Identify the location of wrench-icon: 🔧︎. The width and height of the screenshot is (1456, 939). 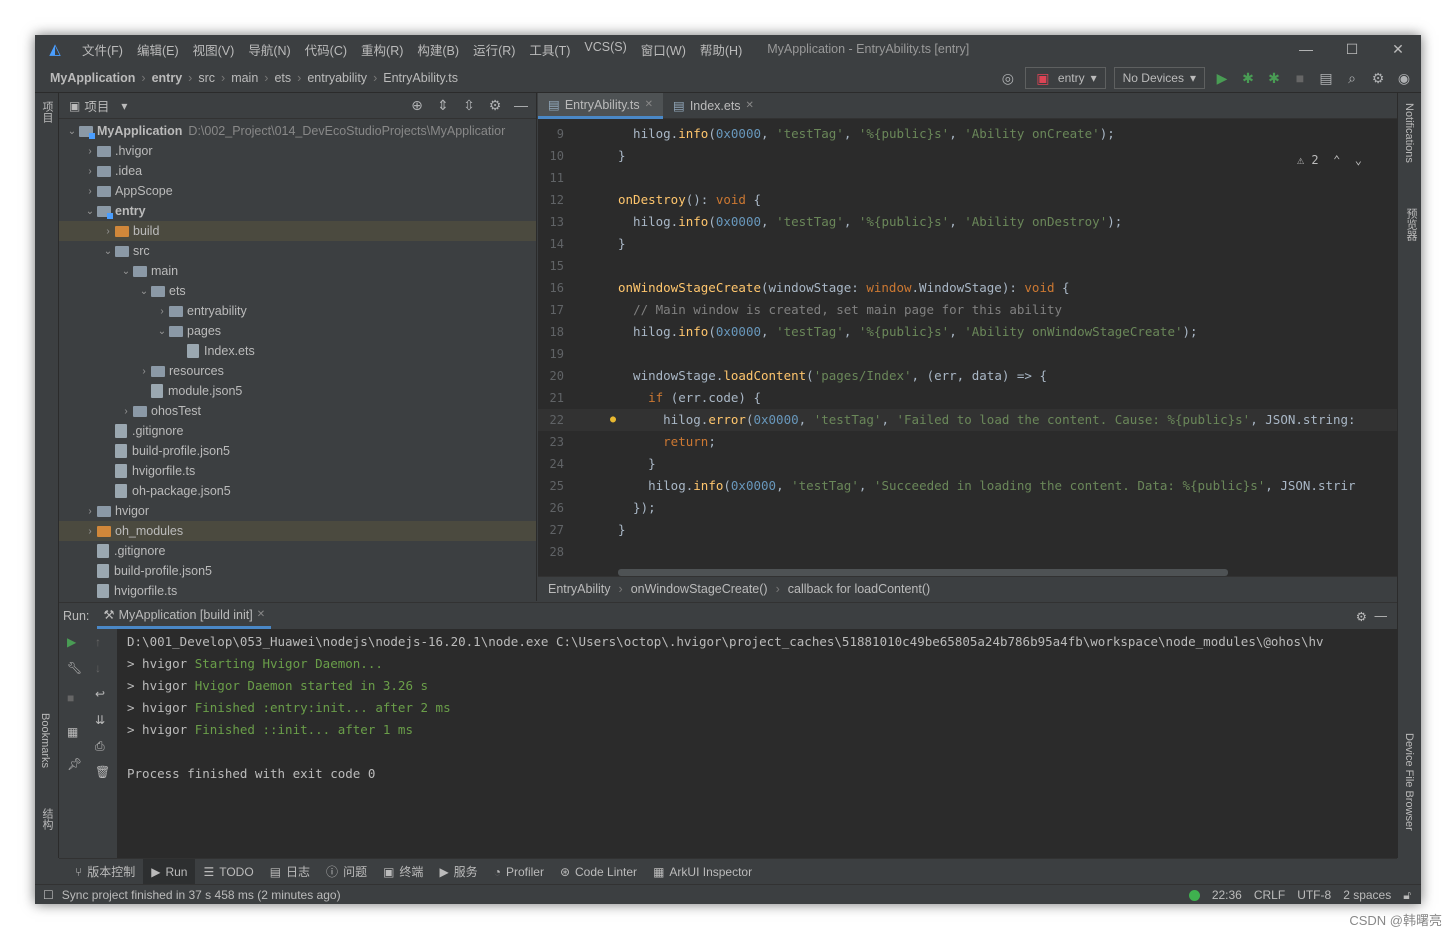
(74, 668).